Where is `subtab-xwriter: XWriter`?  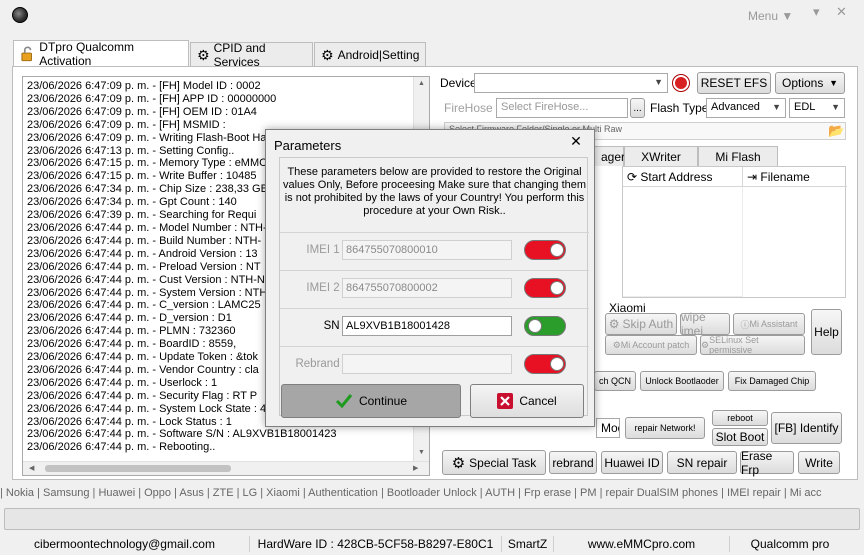
subtab-xwriter: XWriter is located at coordinates (661, 156).